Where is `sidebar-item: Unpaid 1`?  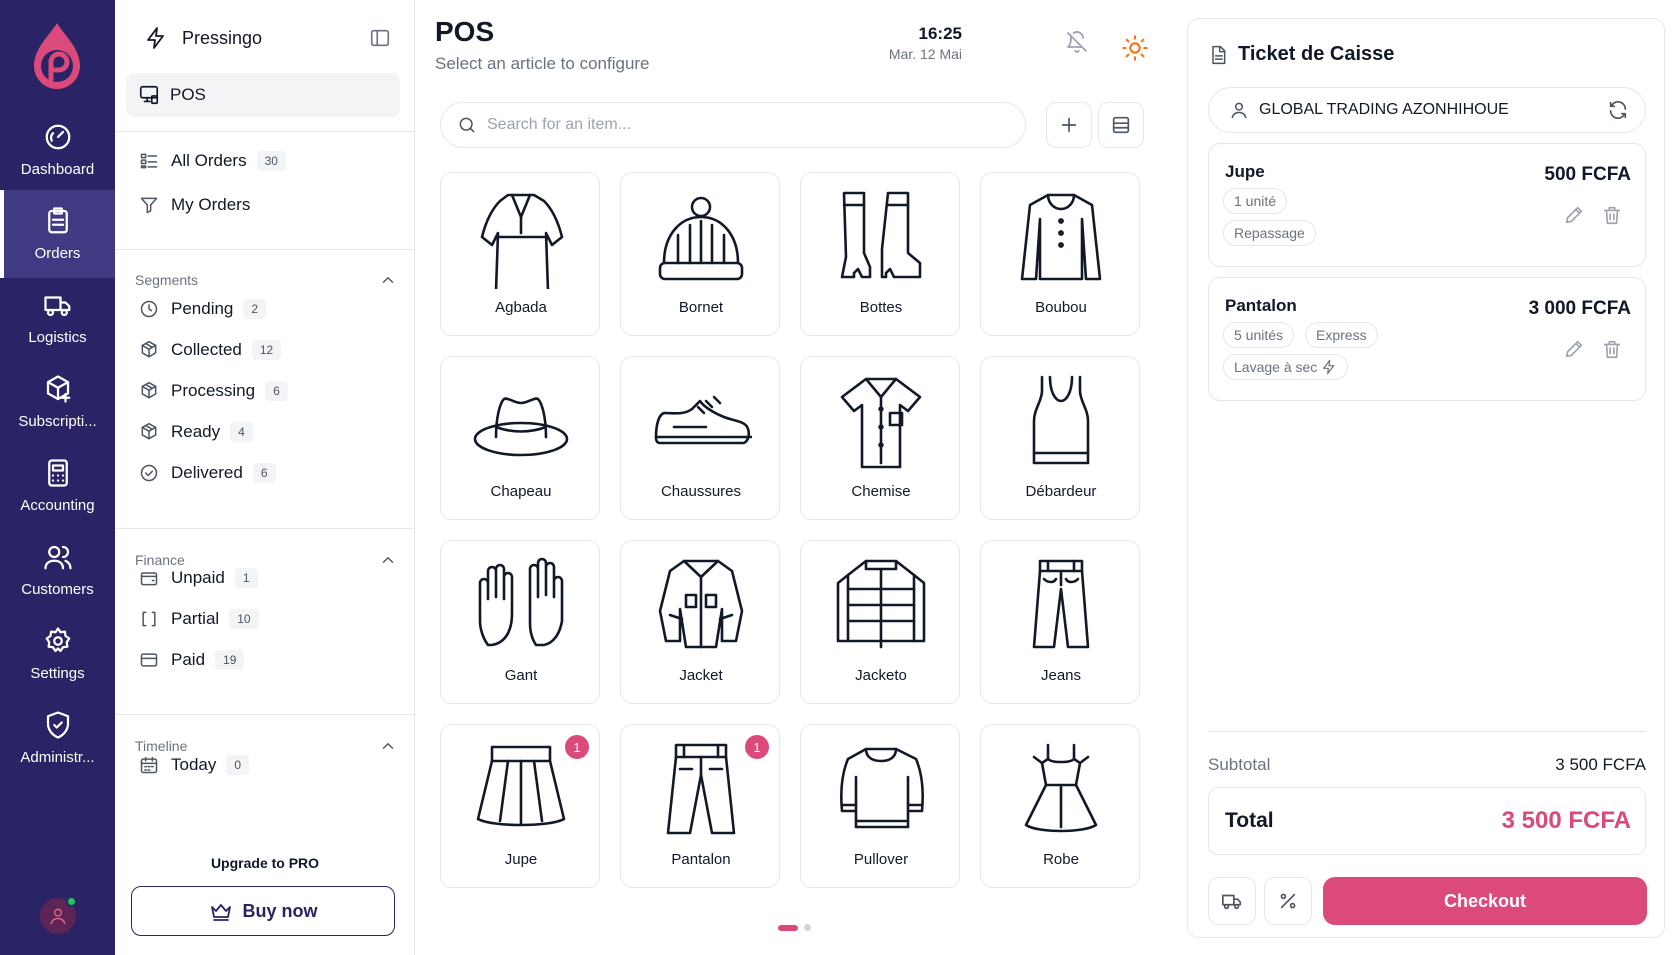 sidebar-item: Unpaid 1 is located at coordinates (198, 578).